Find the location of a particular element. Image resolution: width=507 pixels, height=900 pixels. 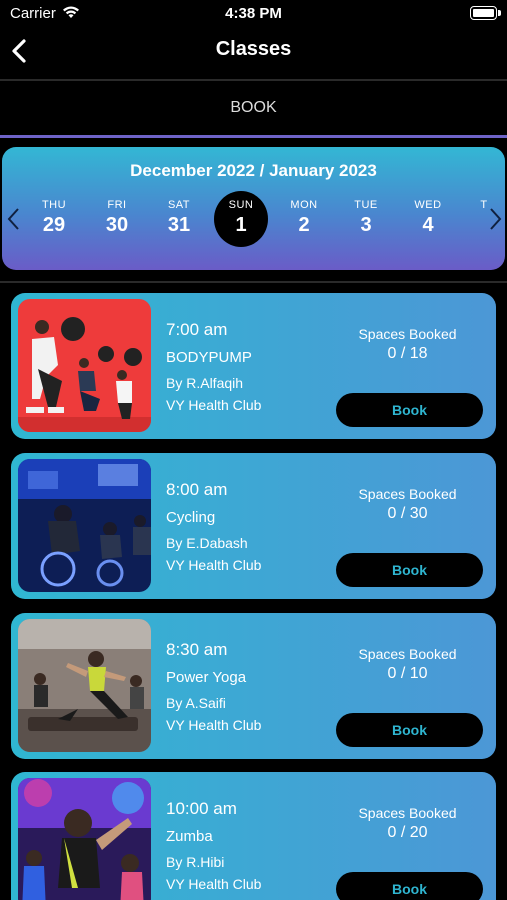

class-instructor: By A.Saifi is located at coordinates (196, 703).